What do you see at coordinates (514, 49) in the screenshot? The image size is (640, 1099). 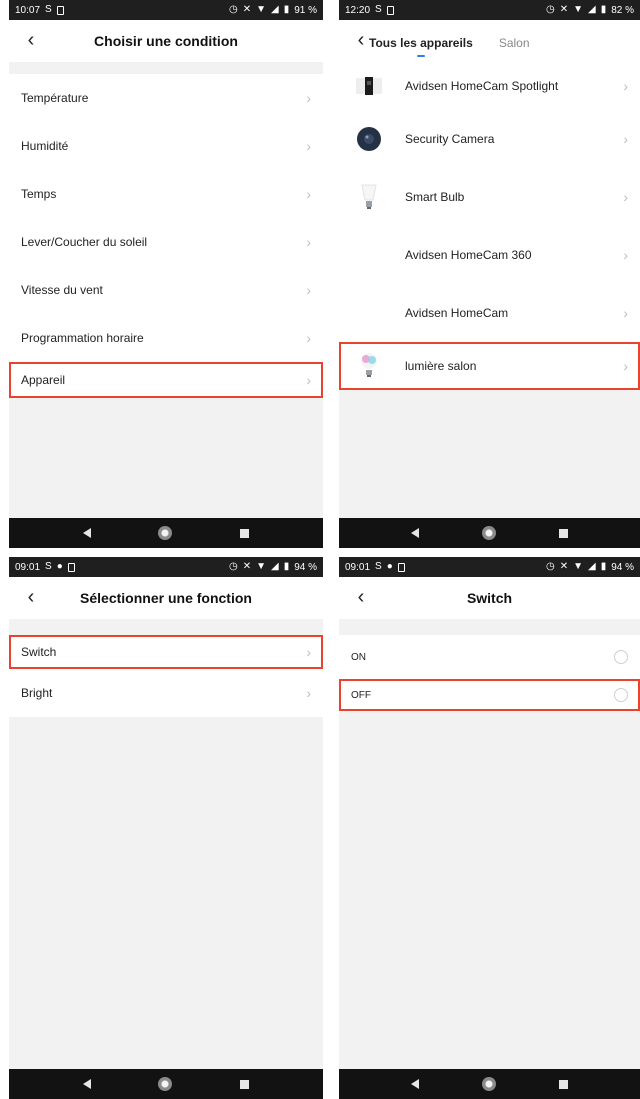 I see `tab-salon: Salon` at bounding box center [514, 49].